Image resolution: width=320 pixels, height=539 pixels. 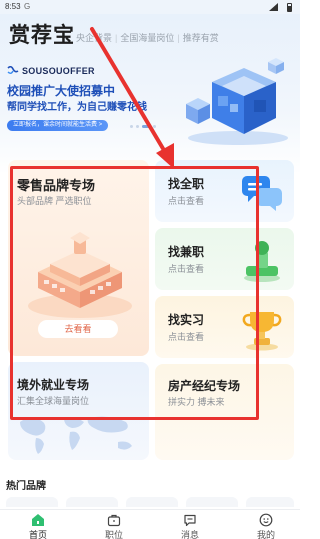 I want to click on card-subtitle: 拼实力 搏未来, so click(x=196, y=402).